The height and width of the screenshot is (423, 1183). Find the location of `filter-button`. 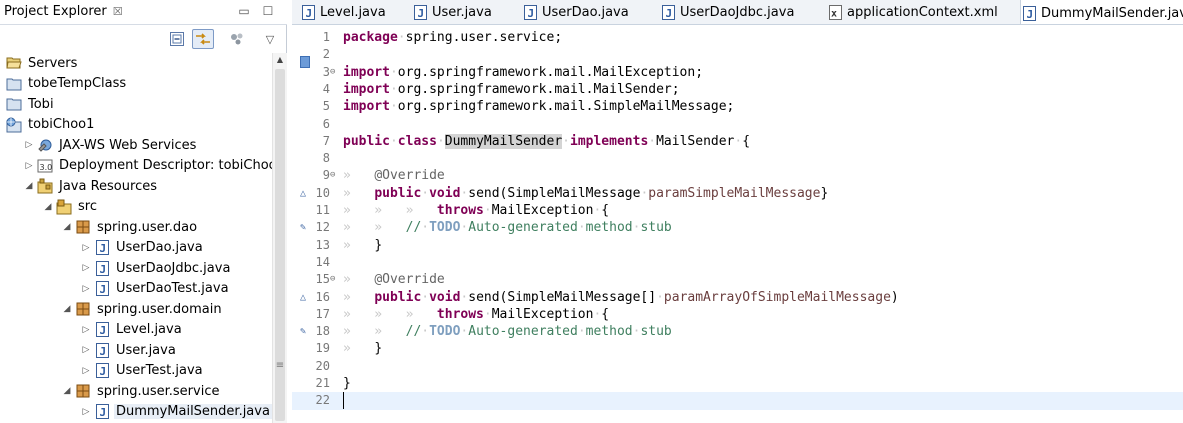

filter-button is located at coordinates (237, 39).